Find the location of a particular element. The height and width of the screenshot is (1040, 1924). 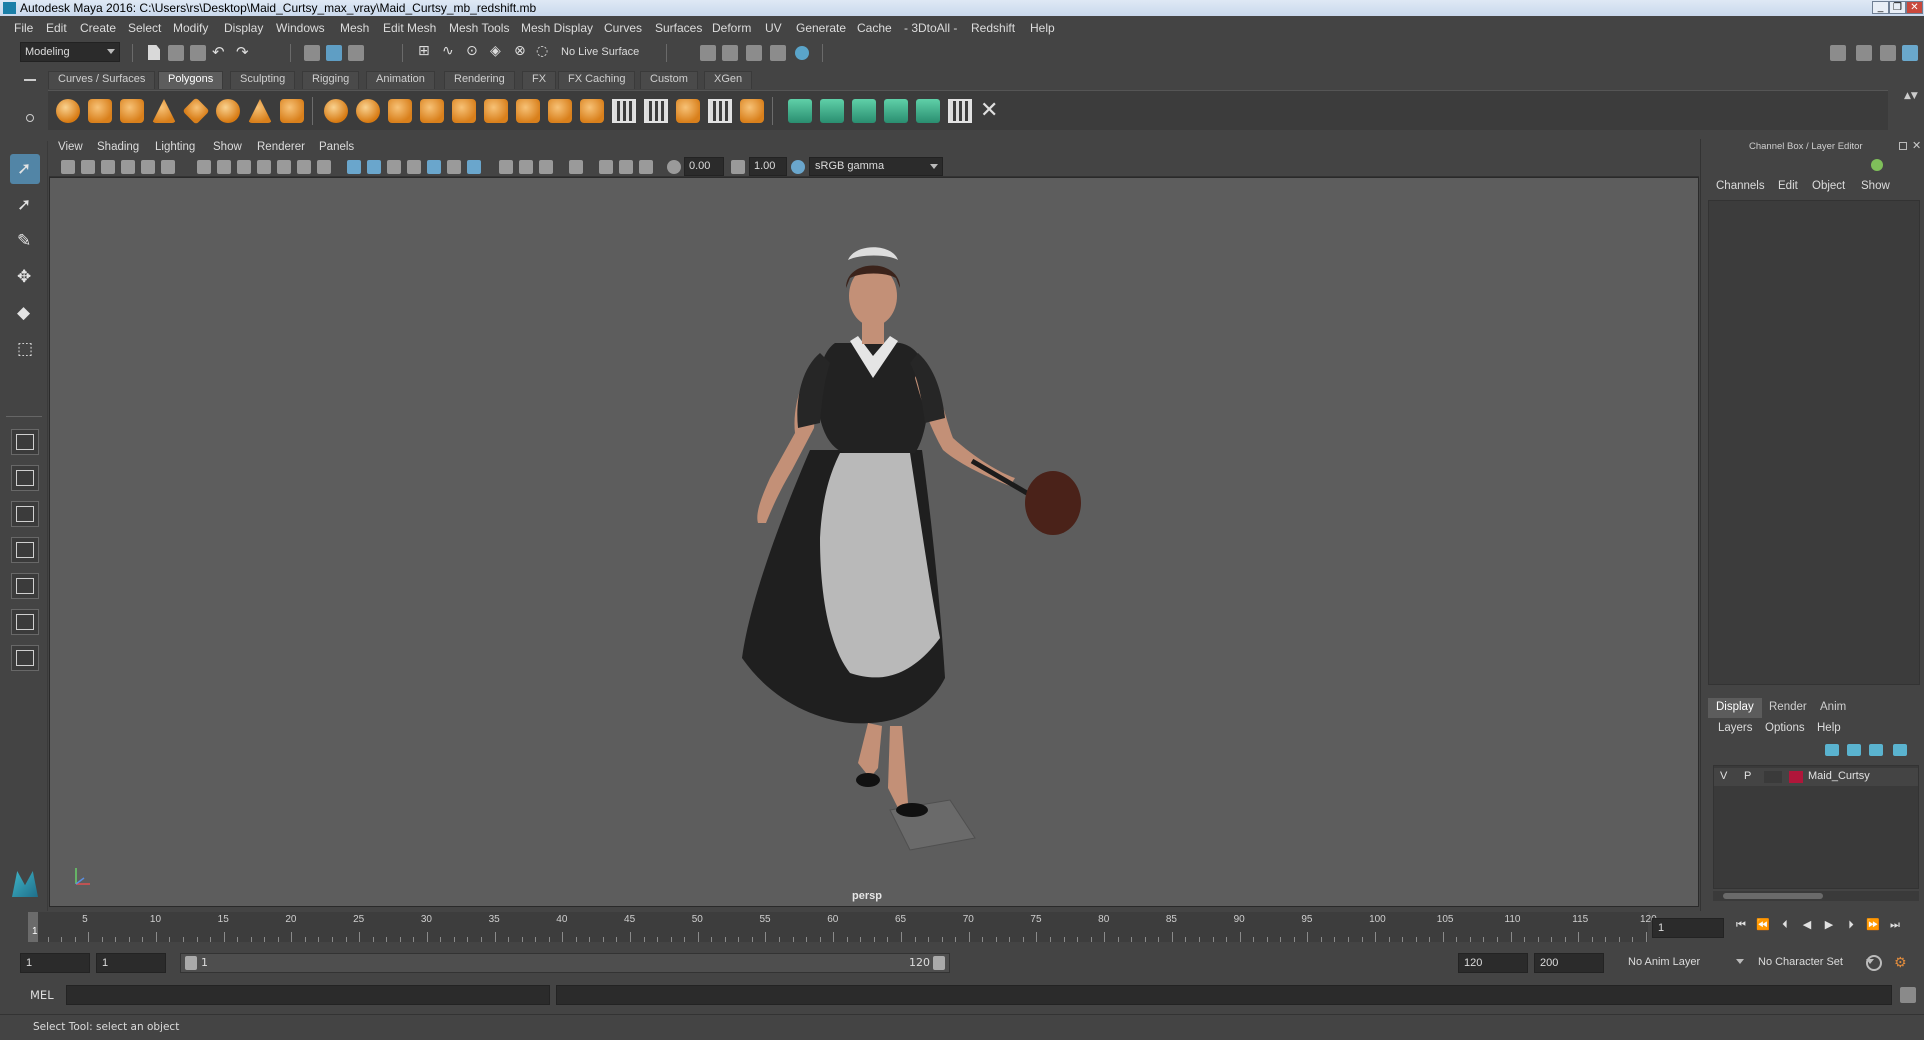

shelf-tab-curves-surfaces: Curves / Surfaces is located at coordinates (102, 80).